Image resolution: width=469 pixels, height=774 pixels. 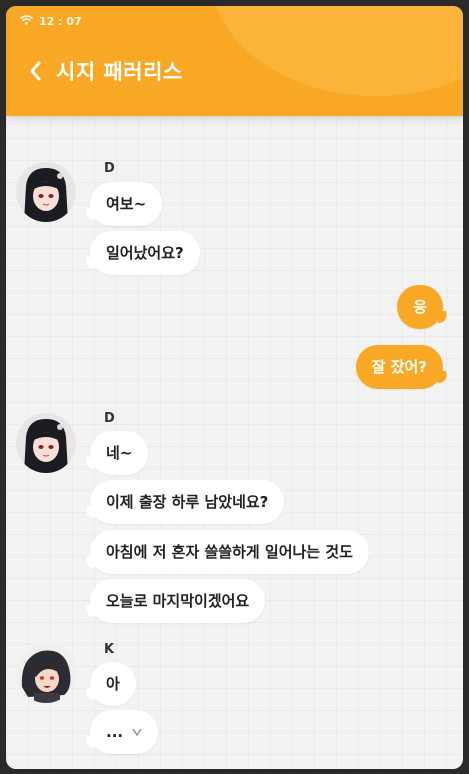 What do you see at coordinates (119, 72) in the screenshot?
I see `page-title: 시지 패러리스` at bounding box center [119, 72].